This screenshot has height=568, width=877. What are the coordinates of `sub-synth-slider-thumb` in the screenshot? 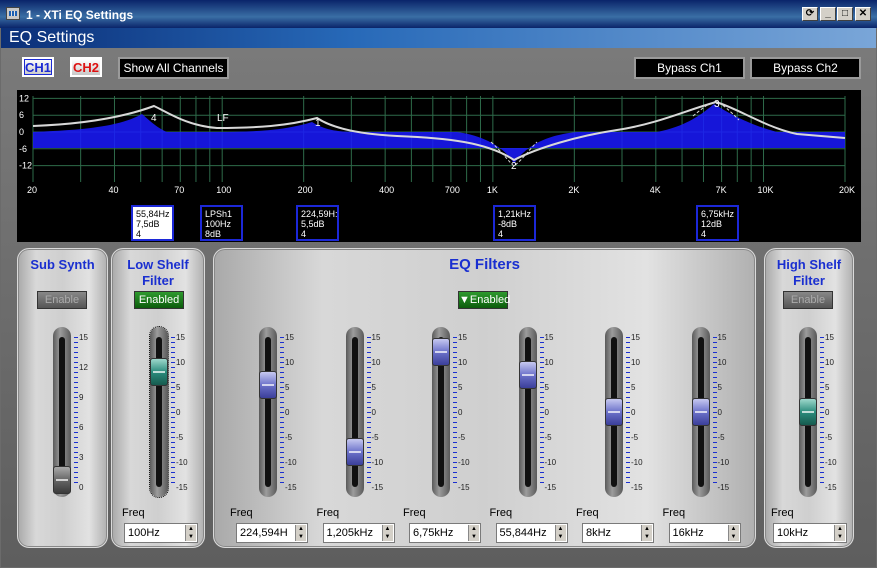 It's located at (62, 479).